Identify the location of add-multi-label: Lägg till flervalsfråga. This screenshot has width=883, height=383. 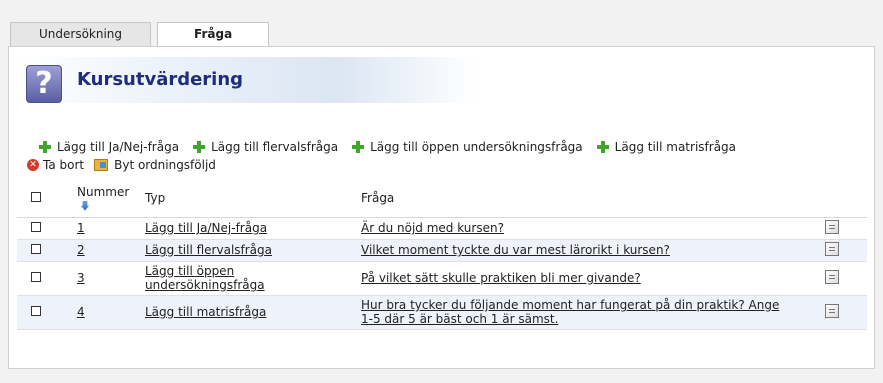
(275, 147).